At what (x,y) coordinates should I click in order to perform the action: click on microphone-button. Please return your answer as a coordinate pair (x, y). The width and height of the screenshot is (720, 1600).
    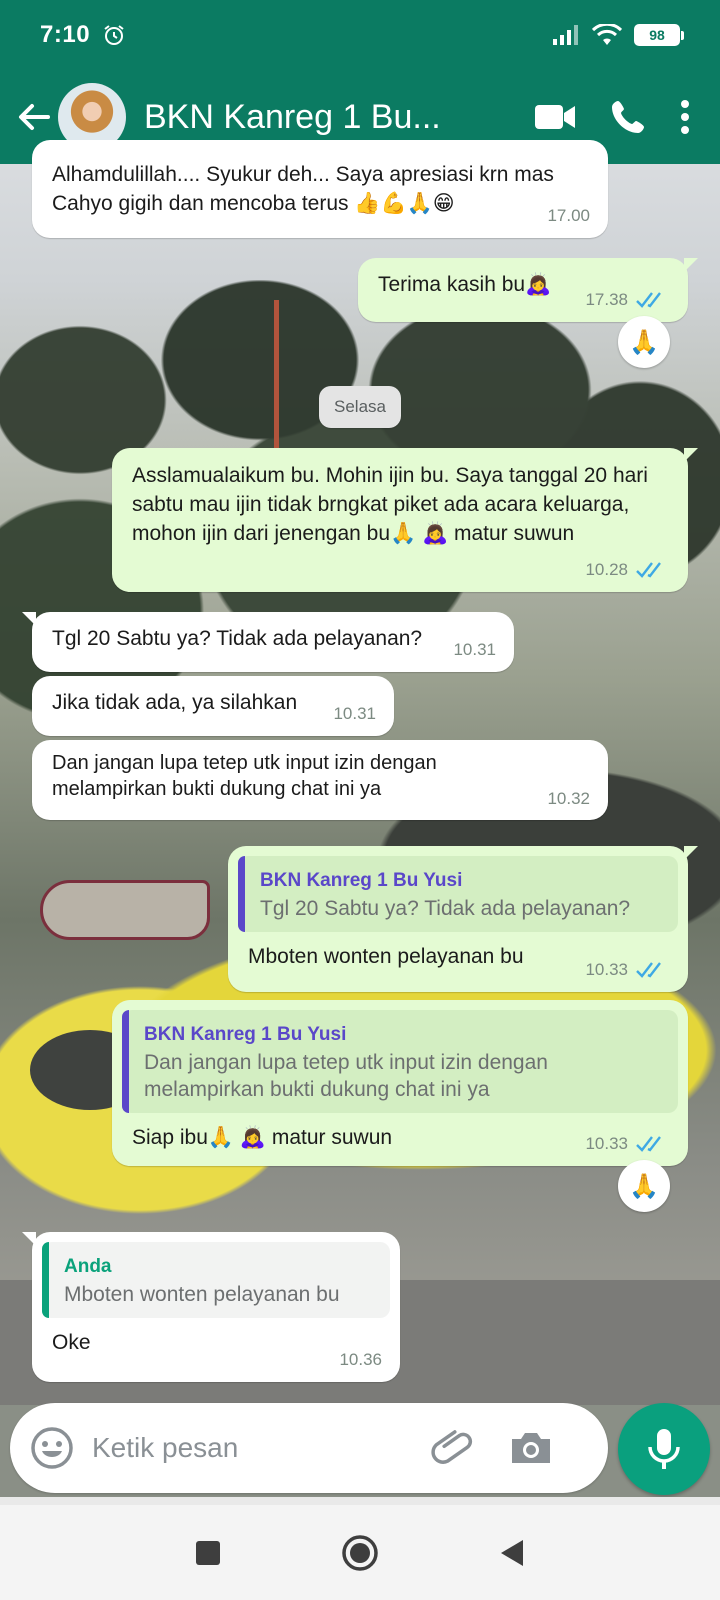
    Looking at the image, I should click on (664, 1449).